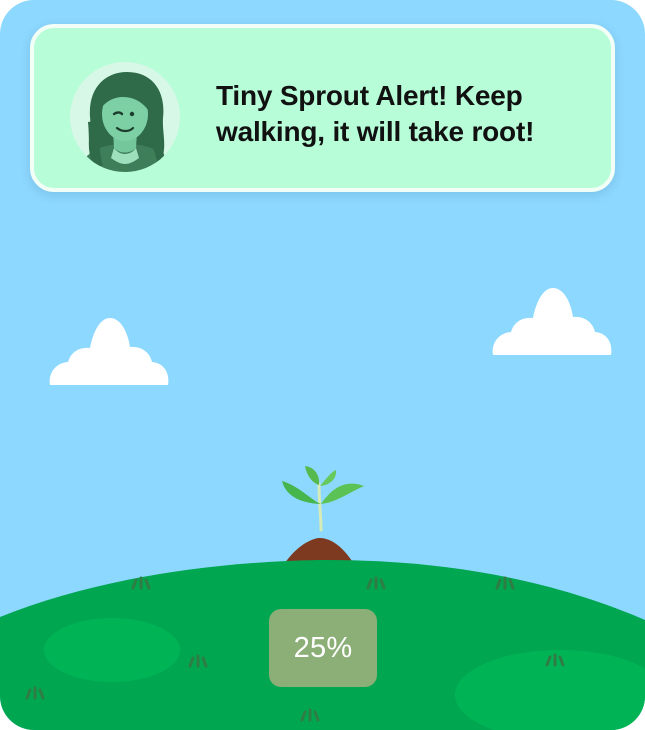 Image resolution: width=645 pixels, height=730 pixels. Describe the element at coordinates (125, 117) in the screenshot. I see `woman-avatar-icon` at that location.